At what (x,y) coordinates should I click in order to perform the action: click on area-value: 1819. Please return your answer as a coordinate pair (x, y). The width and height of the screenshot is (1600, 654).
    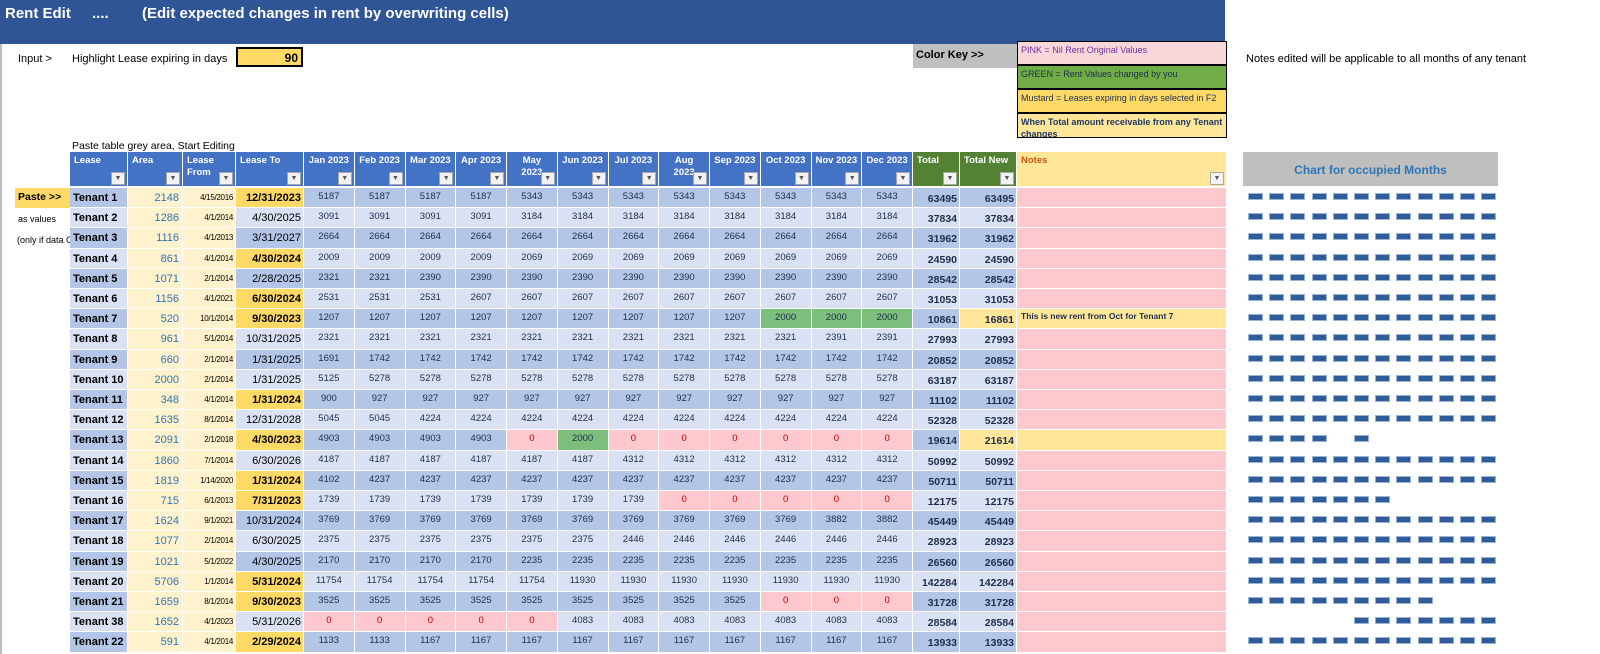
    Looking at the image, I should click on (155, 480).